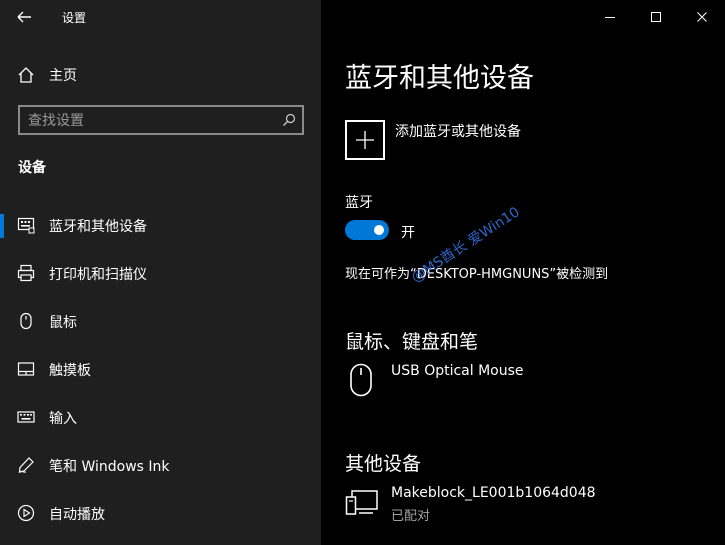 This screenshot has width=725, height=545. What do you see at coordinates (26, 369) in the screenshot?
I see `touchpad-icon` at bounding box center [26, 369].